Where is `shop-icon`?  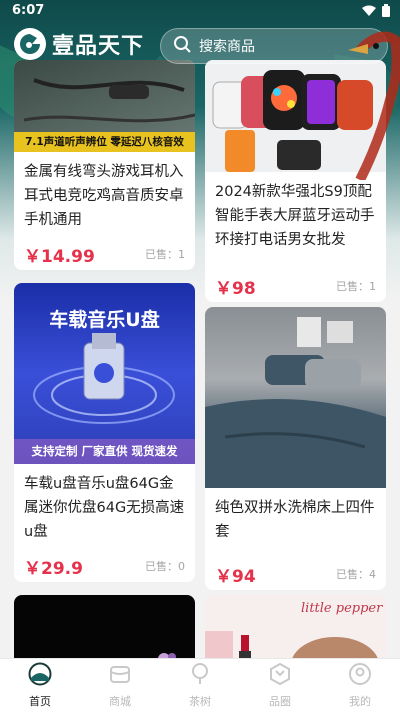
shop-icon is located at coordinates (120, 676).